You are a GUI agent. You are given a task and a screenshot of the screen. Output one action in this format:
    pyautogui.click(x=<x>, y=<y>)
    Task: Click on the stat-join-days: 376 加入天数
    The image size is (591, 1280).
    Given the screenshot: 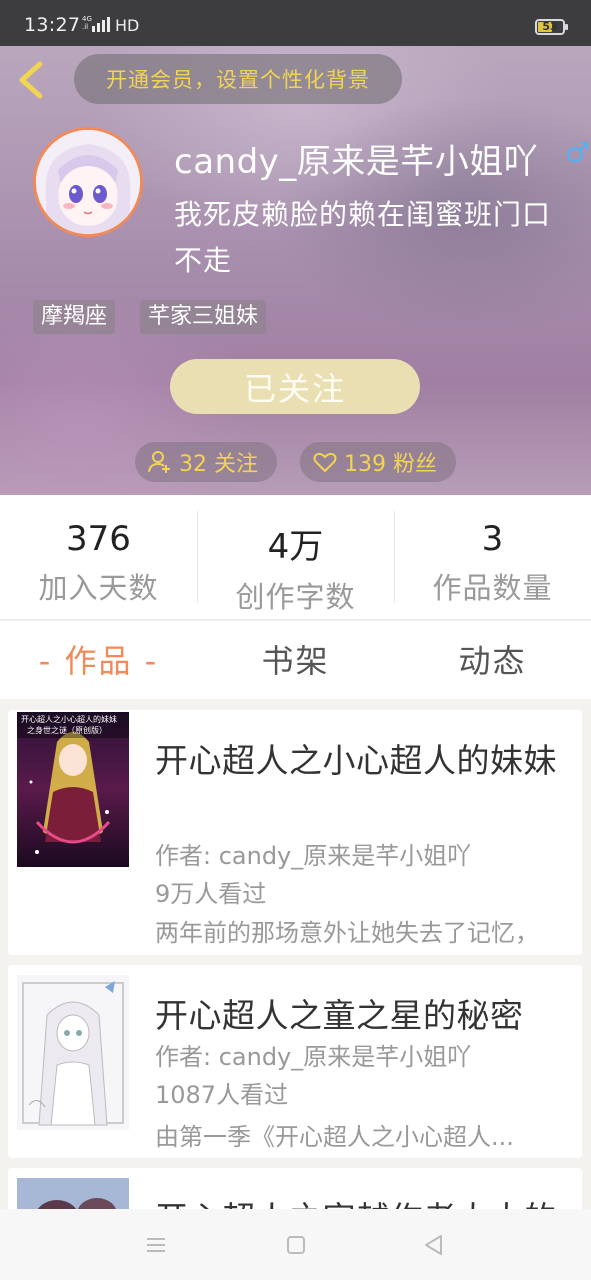 What is the action you would take?
    pyautogui.click(x=98, y=557)
    